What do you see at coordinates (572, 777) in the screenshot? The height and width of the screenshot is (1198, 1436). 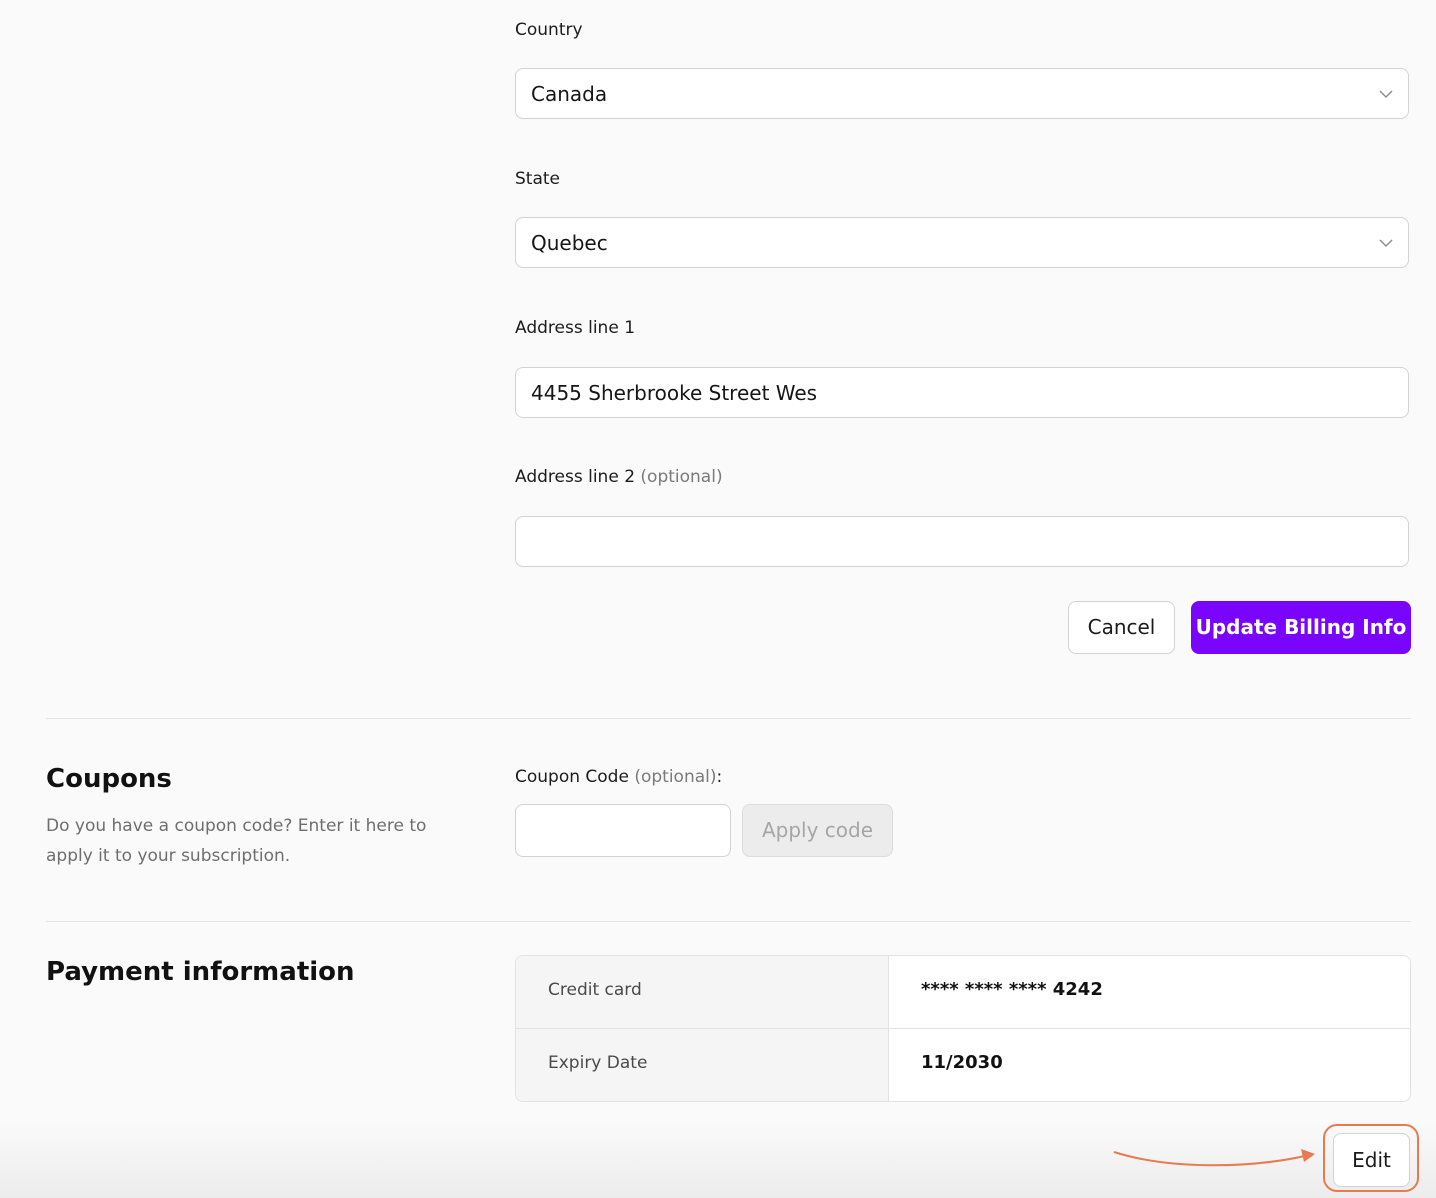 I see `coupon-code-label-text: Coupon Code` at bounding box center [572, 777].